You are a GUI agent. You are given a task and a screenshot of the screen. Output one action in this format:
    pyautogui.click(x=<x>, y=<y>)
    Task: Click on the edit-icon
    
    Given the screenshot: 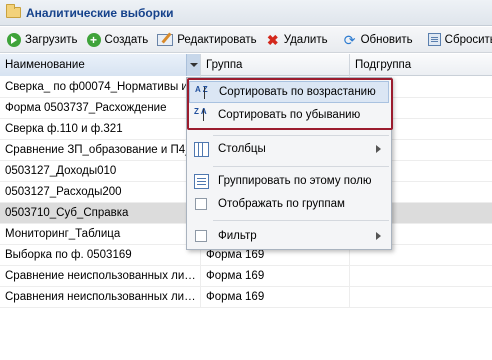 What is the action you would take?
    pyautogui.click(x=165, y=39)
    